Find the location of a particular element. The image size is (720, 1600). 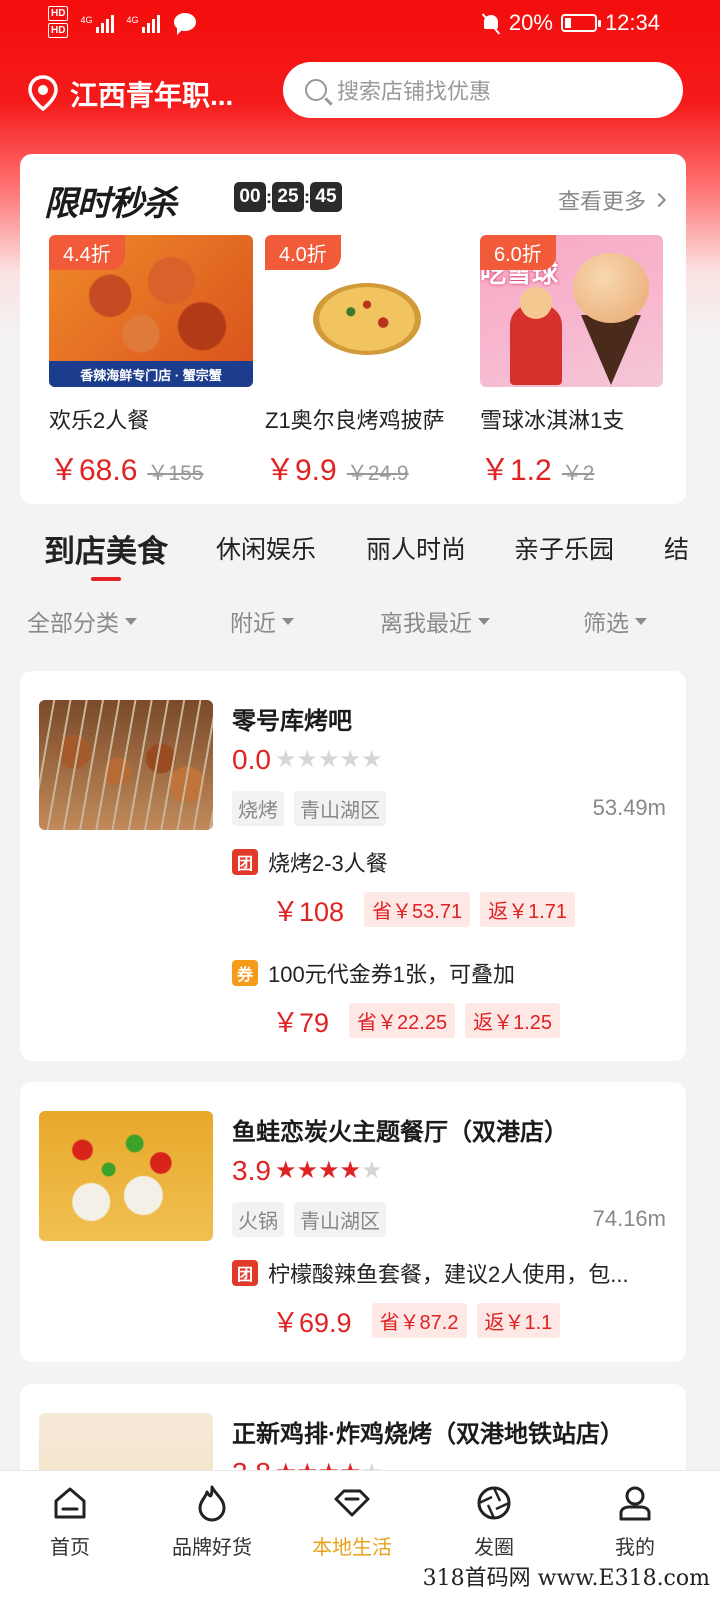

offer-price: ￥69.9 is located at coordinates (312, 1323).